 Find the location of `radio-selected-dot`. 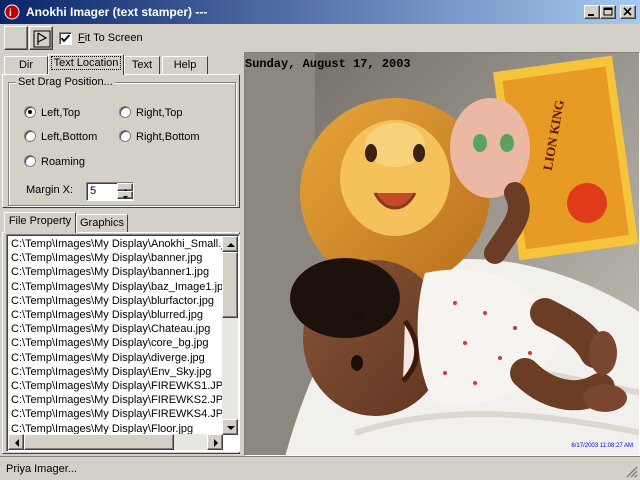

radio-selected-dot is located at coordinates (30, 112).